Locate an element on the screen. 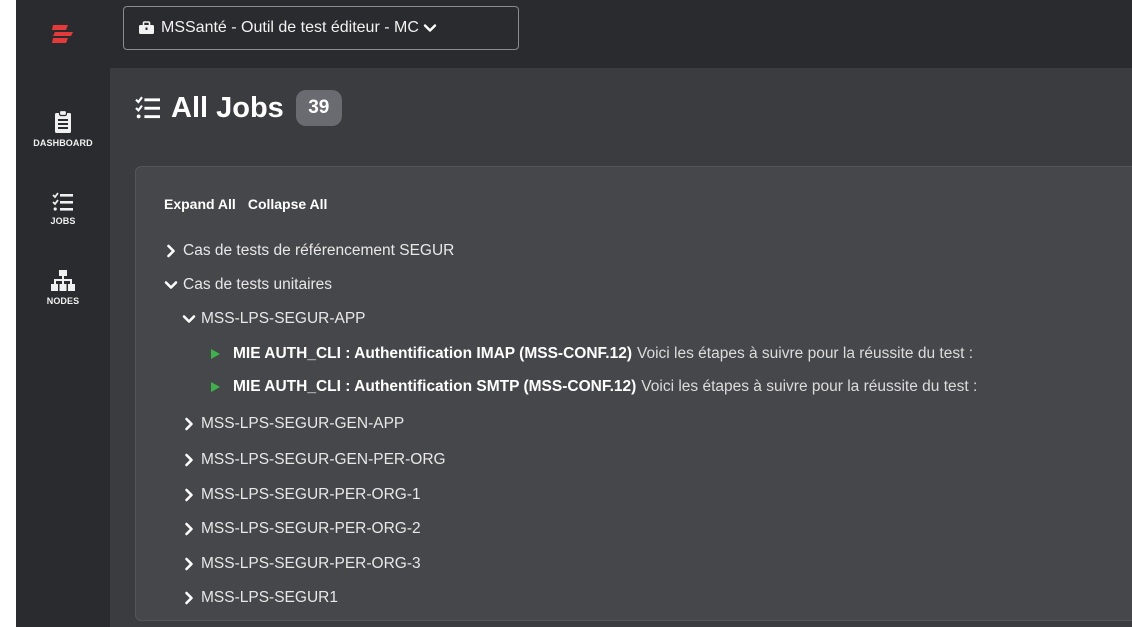 The image size is (1132, 627). project-selector: MSSanté - Outil de test éditeur - MC is located at coordinates (321, 28).